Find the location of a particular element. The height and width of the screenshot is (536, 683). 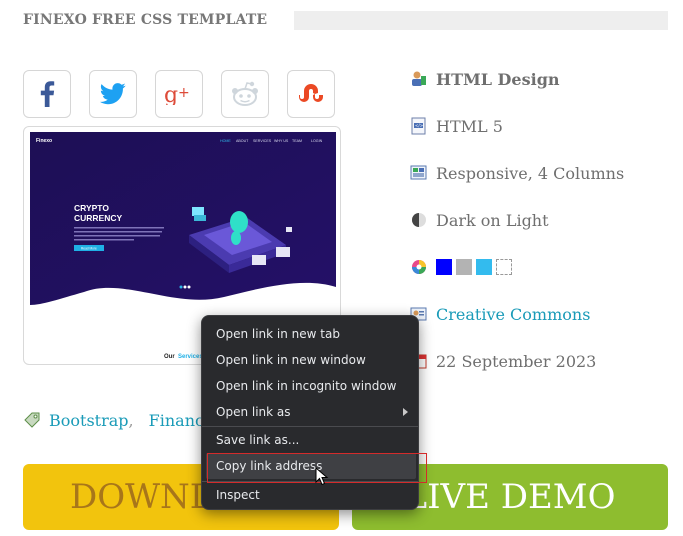

preview-hero-line1: CRYPTO is located at coordinates (91, 208).